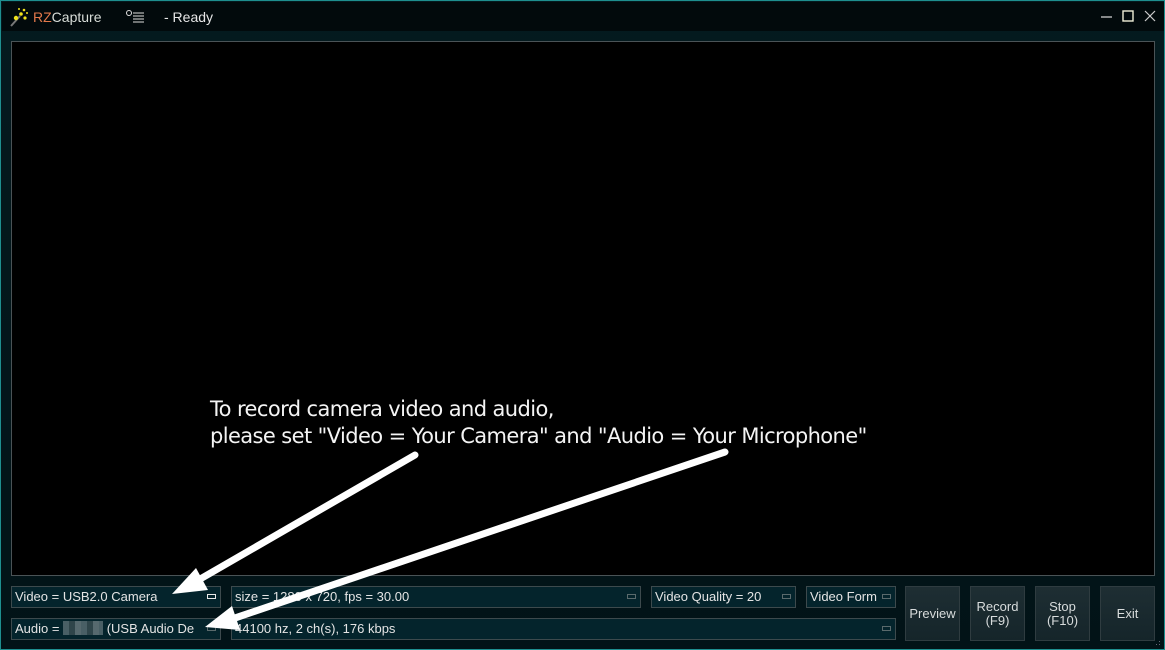 Image resolution: width=1165 pixels, height=650 pixels. Describe the element at coordinates (149, 628) in the screenshot. I see `audio-device-suffix: (USB Audio De` at that location.